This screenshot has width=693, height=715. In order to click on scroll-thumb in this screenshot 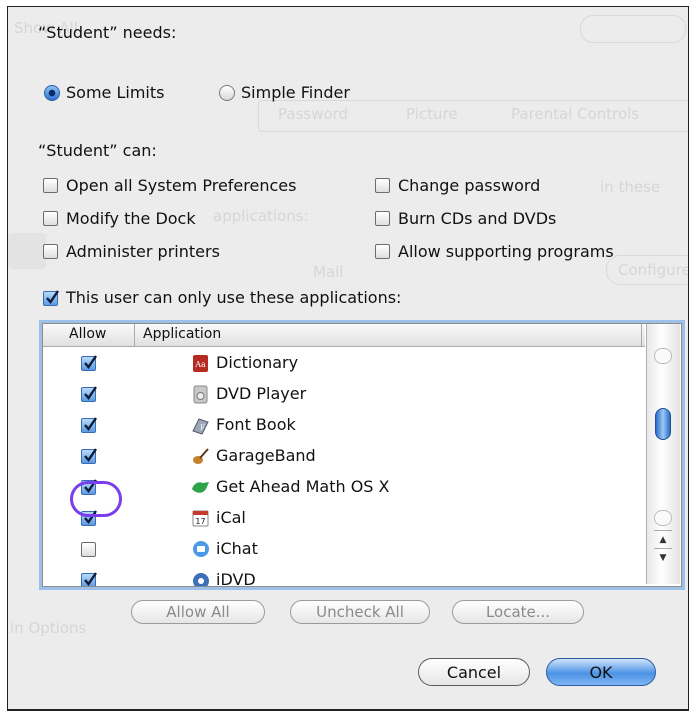, I will do `click(663, 424)`.